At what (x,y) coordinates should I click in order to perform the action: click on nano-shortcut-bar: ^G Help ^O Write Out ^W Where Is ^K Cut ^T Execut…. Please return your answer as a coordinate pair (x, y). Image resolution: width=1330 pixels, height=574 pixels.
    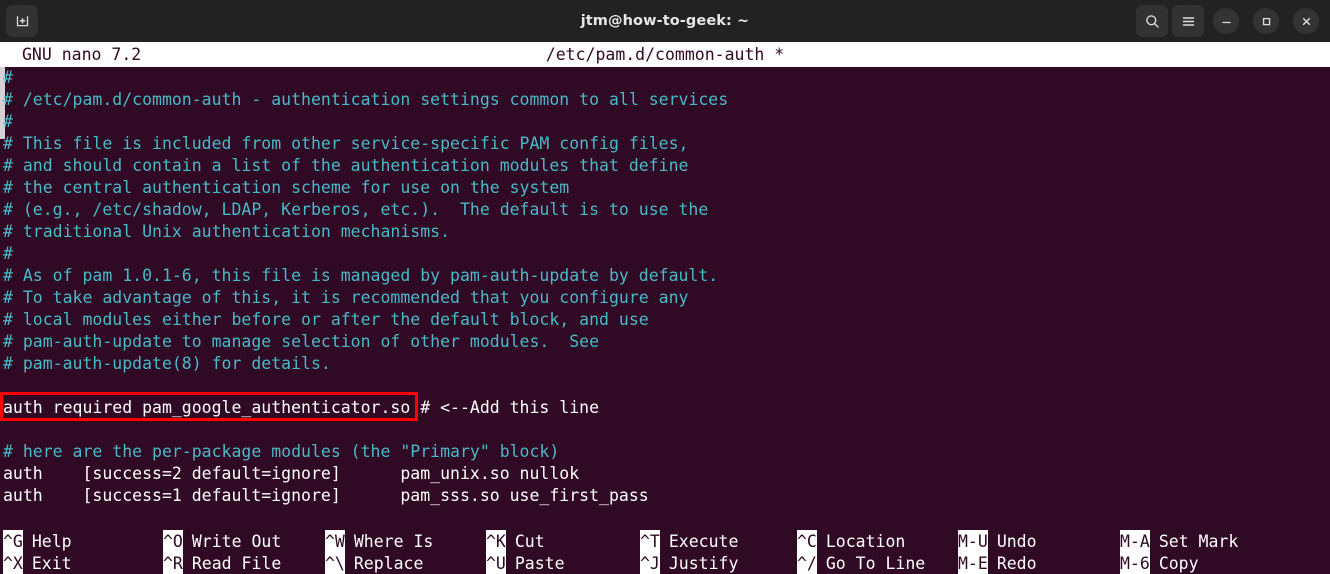
    Looking at the image, I should click on (665, 548).